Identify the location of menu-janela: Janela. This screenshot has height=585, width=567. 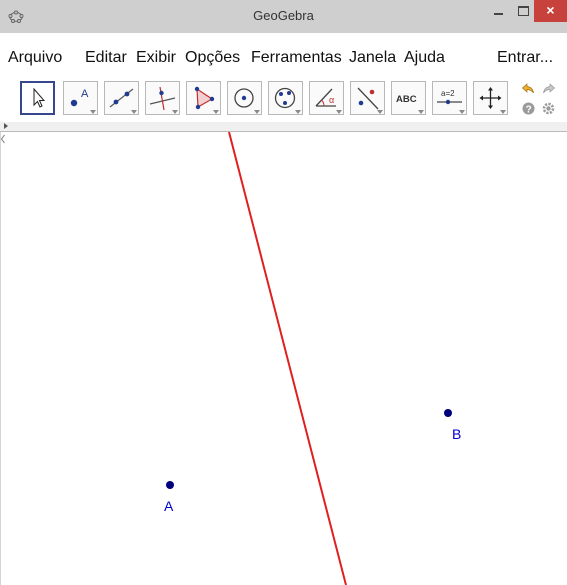
(372, 58).